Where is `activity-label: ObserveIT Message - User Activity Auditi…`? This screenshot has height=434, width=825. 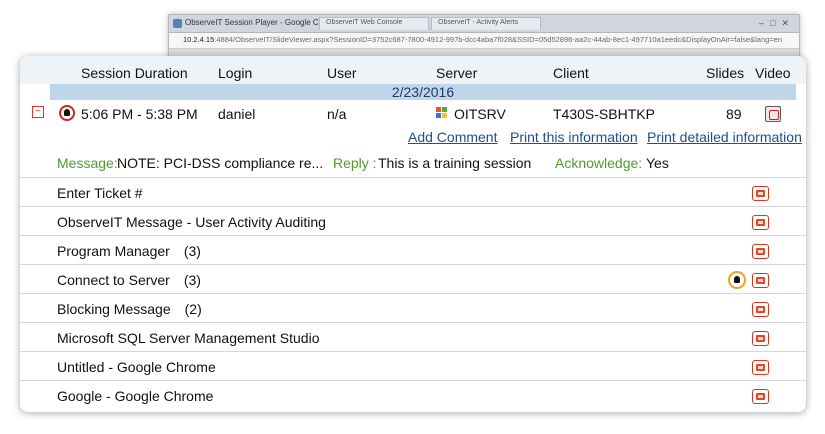
activity-label: ObserveIT Message - User Activity Auditi… is located at coordinates (191, 222).